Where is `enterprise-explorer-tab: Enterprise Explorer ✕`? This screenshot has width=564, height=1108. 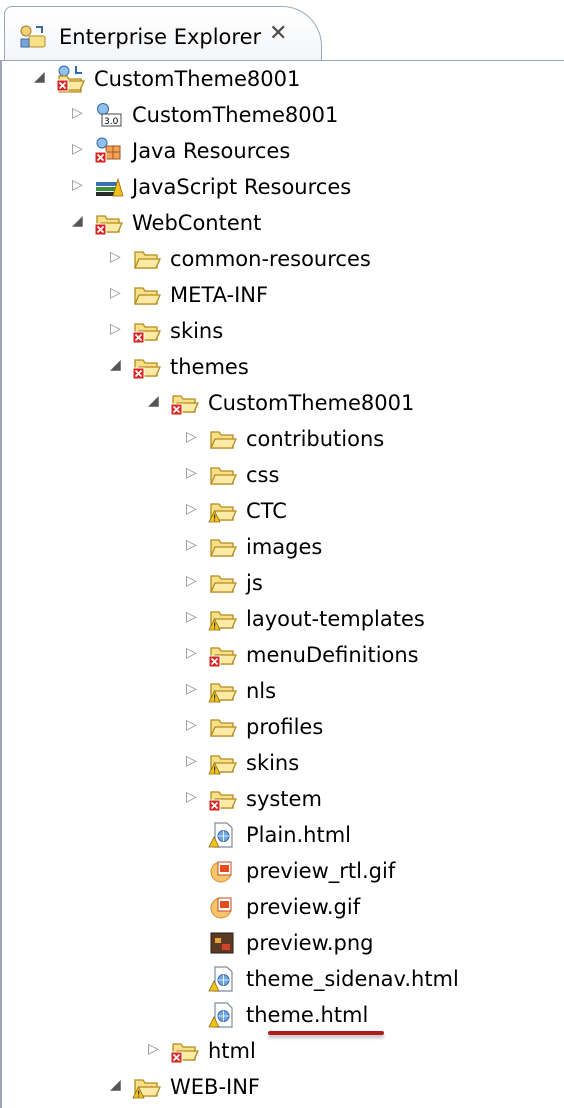 enterprise-explorer-tab: Enterprise Explorer ✕ is located at coordinates (163, 33).